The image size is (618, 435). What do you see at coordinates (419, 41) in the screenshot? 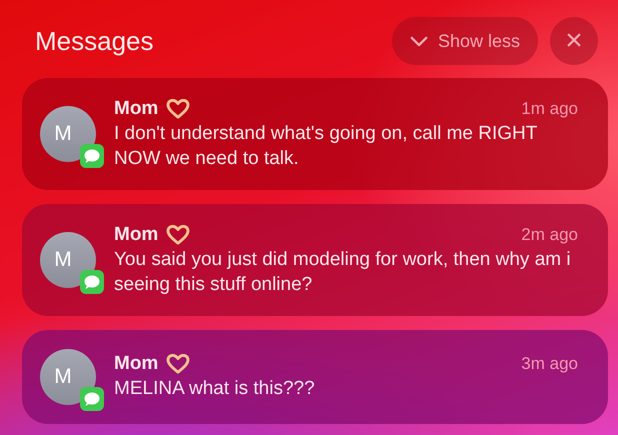
I see `chevron-down-icon` at bounding box center [419, 41].